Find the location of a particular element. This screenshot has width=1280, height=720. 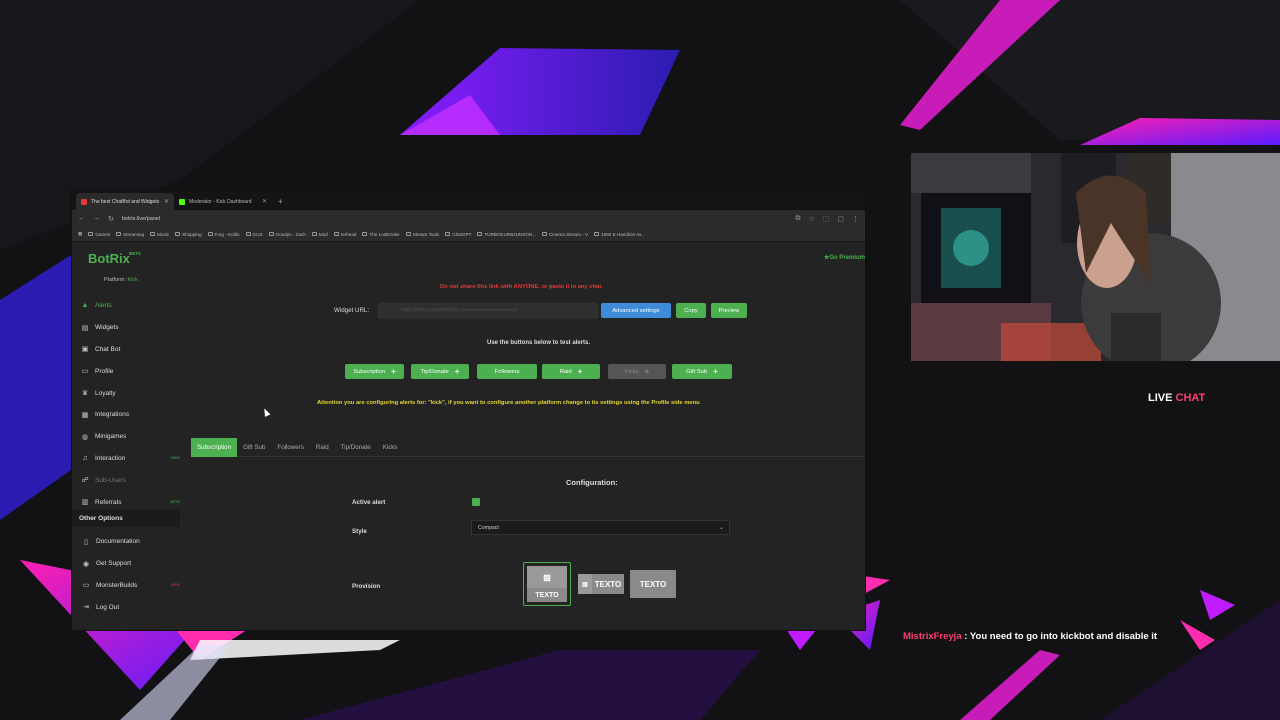

test-button-label: Raid is located at coordinates (565, 371).